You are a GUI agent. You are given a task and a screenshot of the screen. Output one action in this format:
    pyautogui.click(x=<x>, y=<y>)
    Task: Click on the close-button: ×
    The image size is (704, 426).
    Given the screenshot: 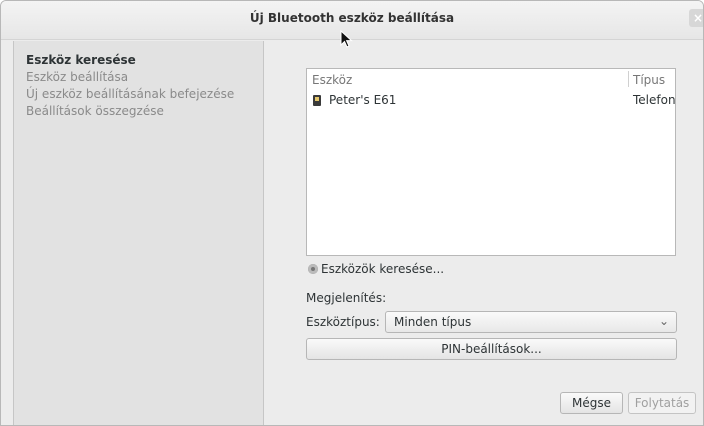 What is the action you would take?
    pyautogui.click(x=696, y=18)
    